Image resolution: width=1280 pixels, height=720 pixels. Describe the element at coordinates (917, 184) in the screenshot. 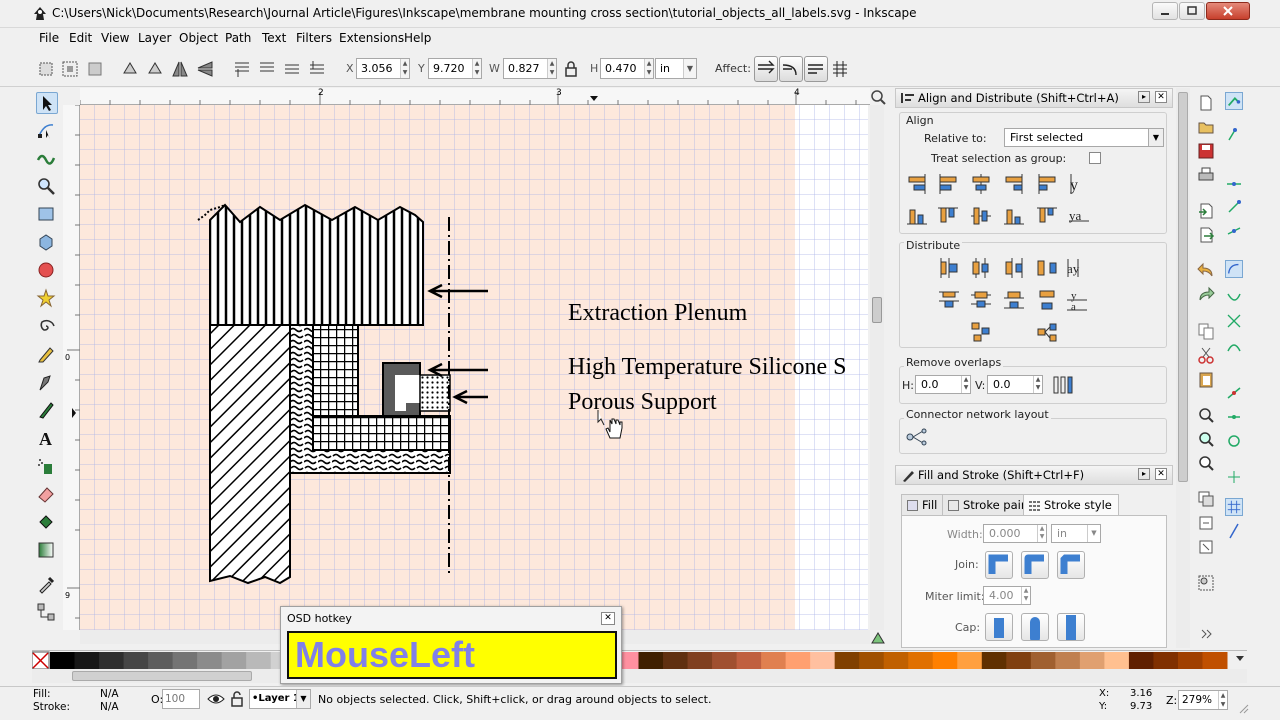

I see `align-right-edges-icon` at that location.